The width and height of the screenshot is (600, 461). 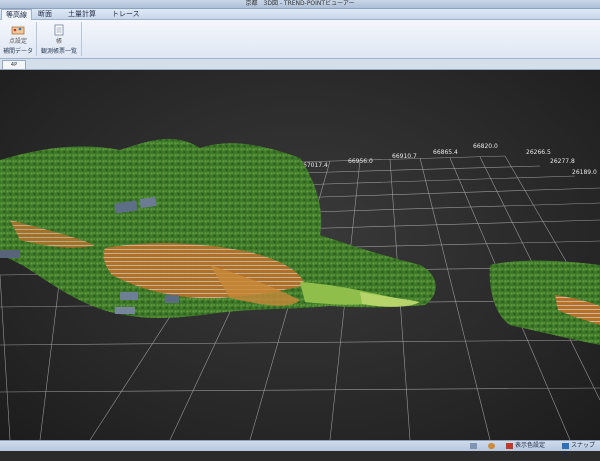 I want to click on ribbon-group-interpolation: 点設定 補間データ, so click(x=18, y=39).